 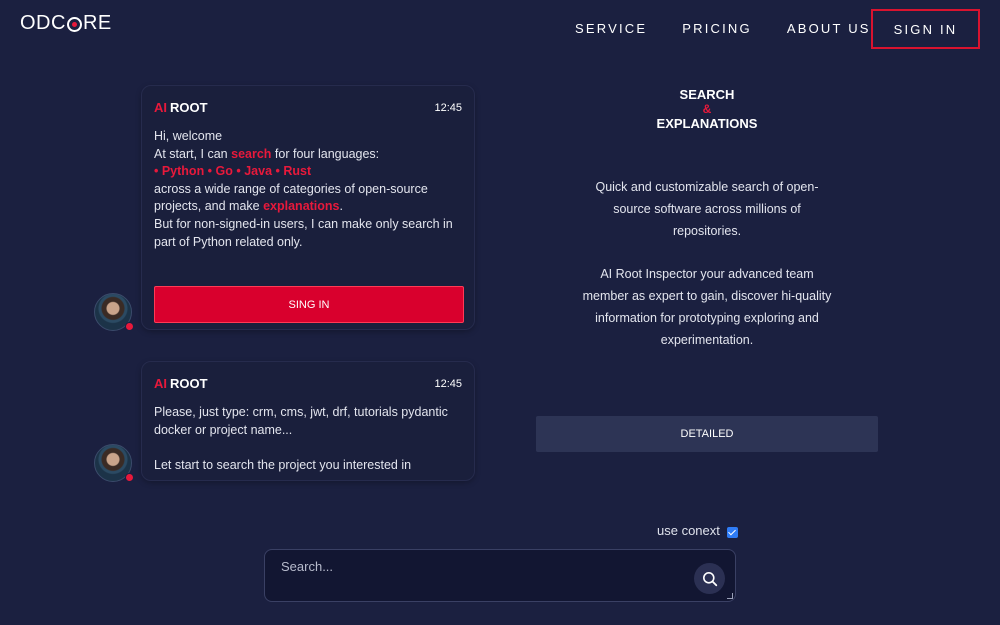 I want to click on search-input, so click(x=500, y=575).